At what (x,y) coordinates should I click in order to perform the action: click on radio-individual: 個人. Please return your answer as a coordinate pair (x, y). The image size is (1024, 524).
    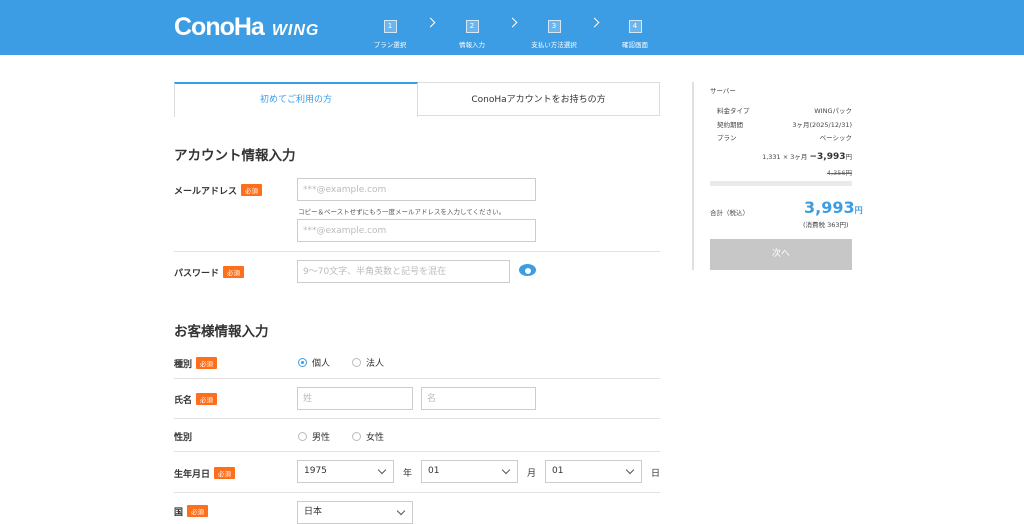
    Looking at the image, I should click on (314, 362).